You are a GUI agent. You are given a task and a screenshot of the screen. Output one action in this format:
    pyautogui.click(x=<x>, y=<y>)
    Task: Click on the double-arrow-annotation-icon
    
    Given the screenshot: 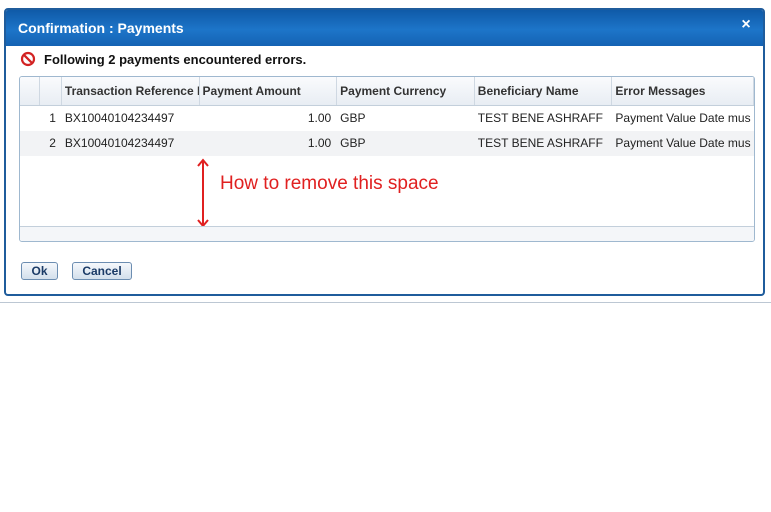 What is the action you would take?
    pyautogui.click(x=203, y=193)
    